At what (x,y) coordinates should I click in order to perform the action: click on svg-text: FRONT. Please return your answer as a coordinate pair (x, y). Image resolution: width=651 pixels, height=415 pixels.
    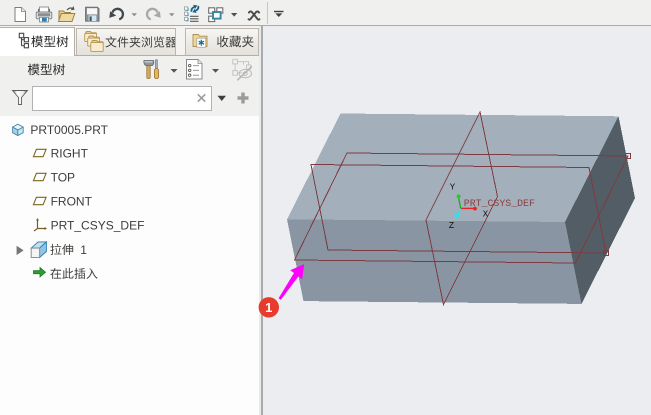
    Looking at the image, I should click on (72, 202).